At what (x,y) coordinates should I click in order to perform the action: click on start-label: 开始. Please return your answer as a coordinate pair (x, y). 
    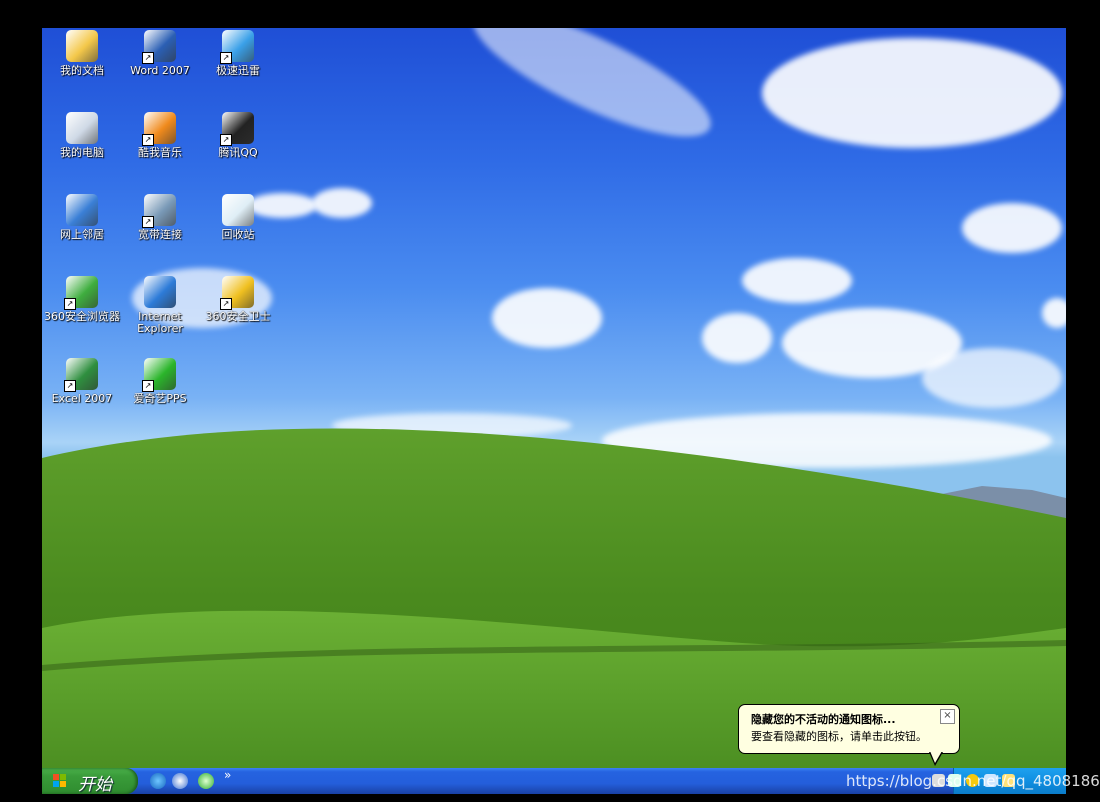
    Looking at the image, I should click on (95, 785).